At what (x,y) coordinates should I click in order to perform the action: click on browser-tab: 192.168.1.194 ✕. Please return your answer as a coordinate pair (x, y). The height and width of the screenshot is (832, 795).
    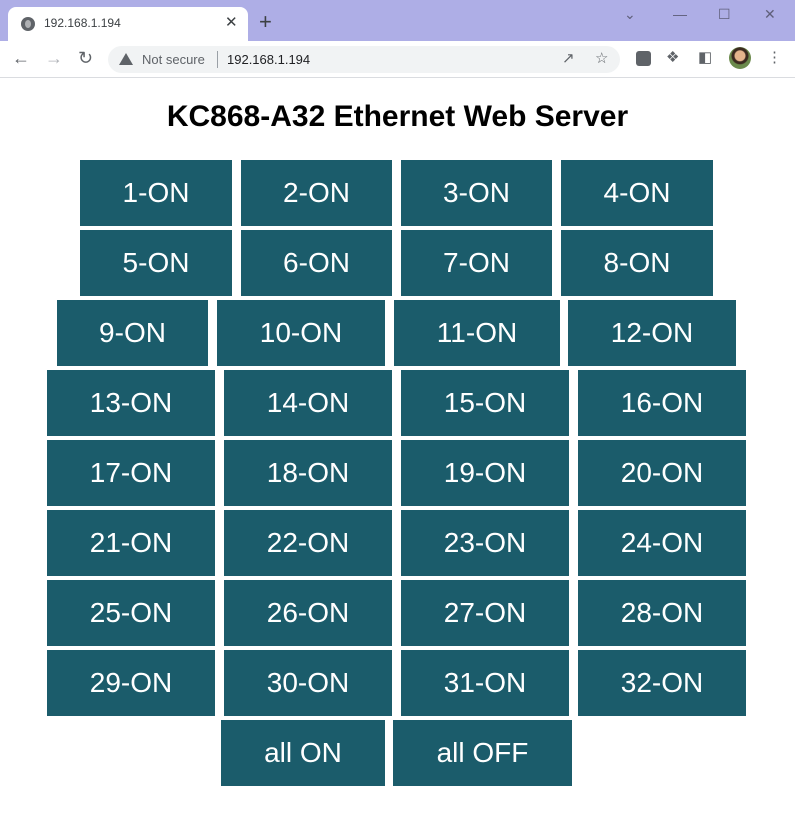
    Looking at the image, I should click on (128, 24).